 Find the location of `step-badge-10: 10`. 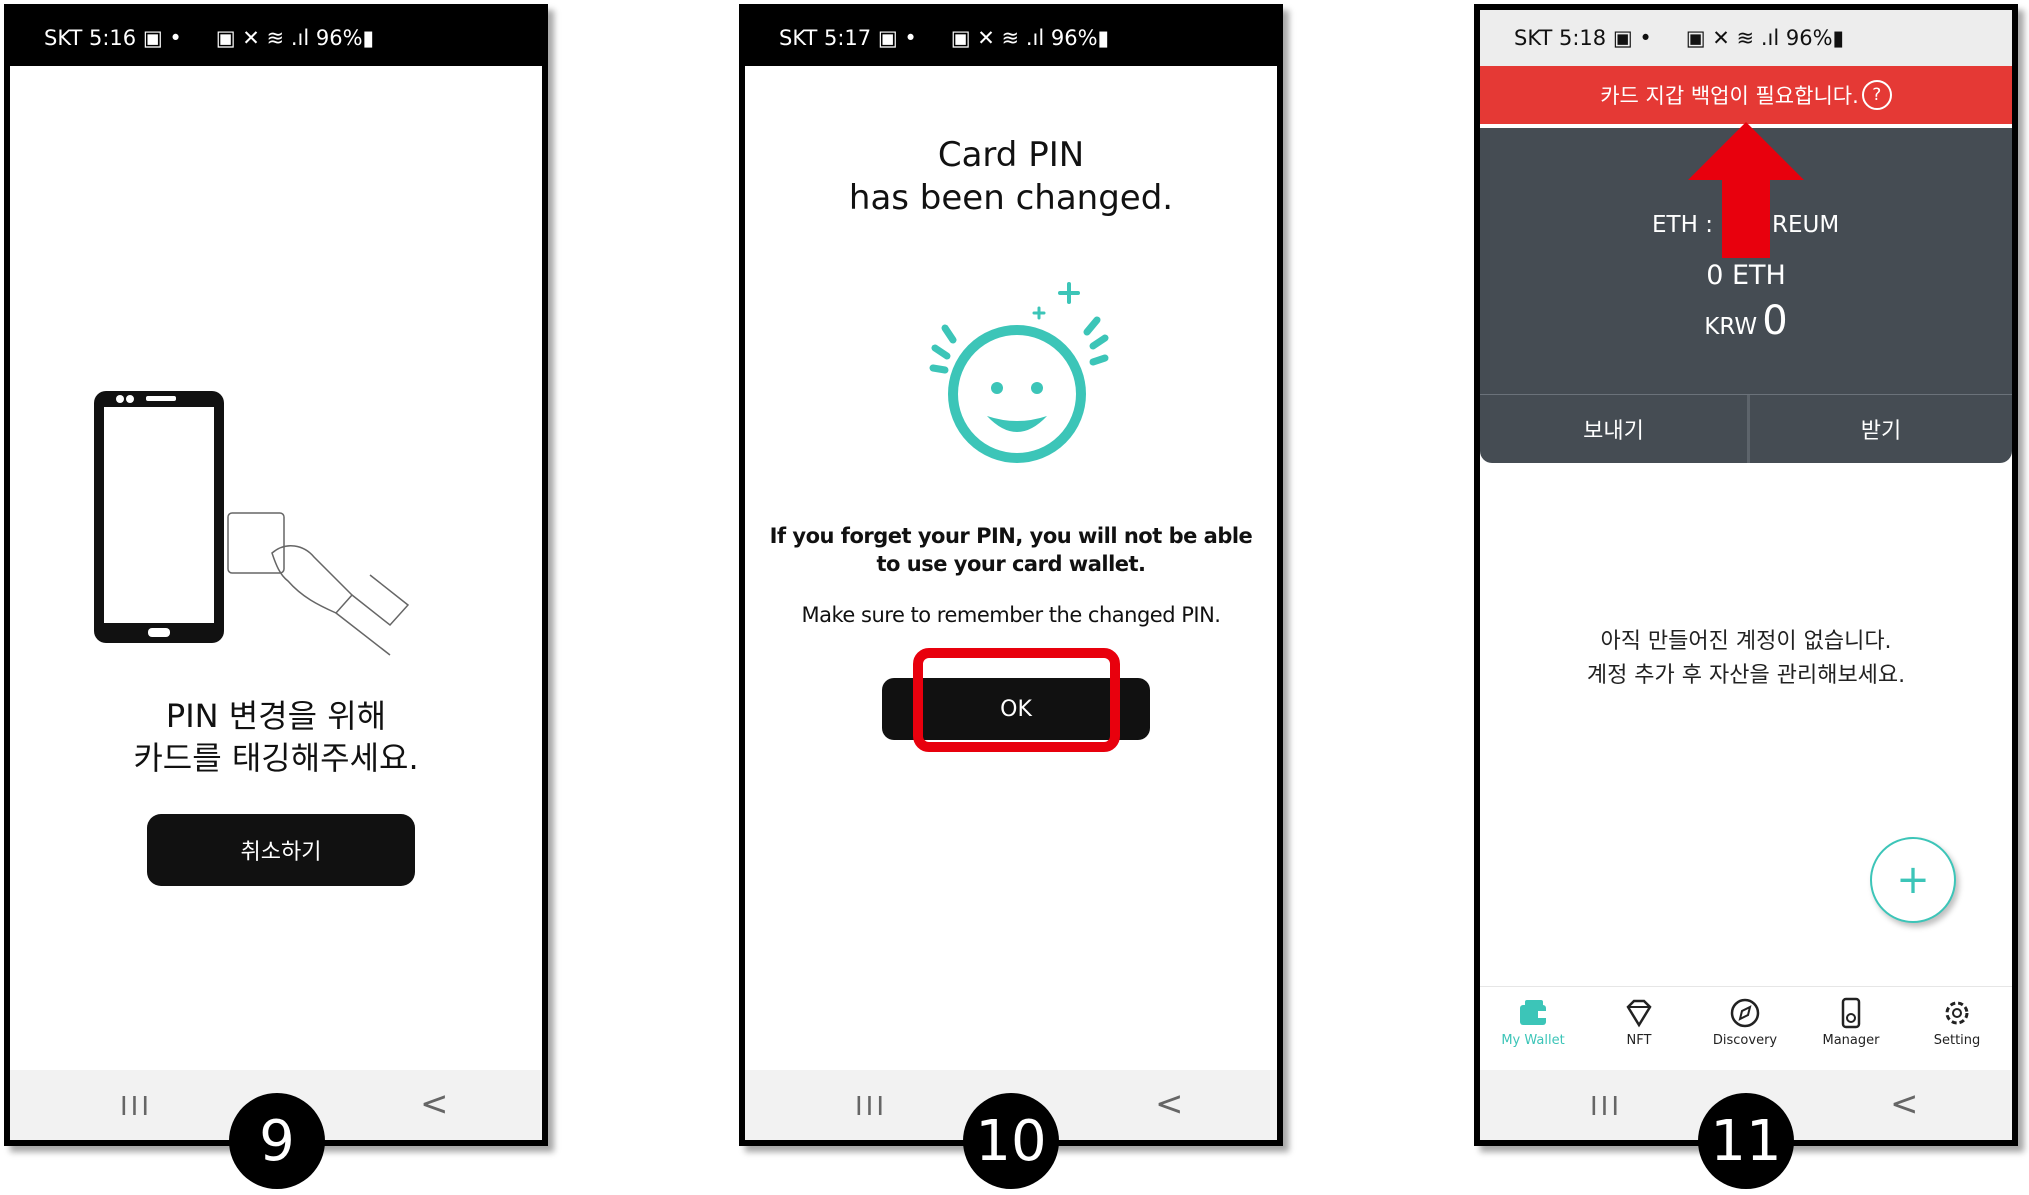

step-badge-10: 10 is located at coordinates (1011, 1141).